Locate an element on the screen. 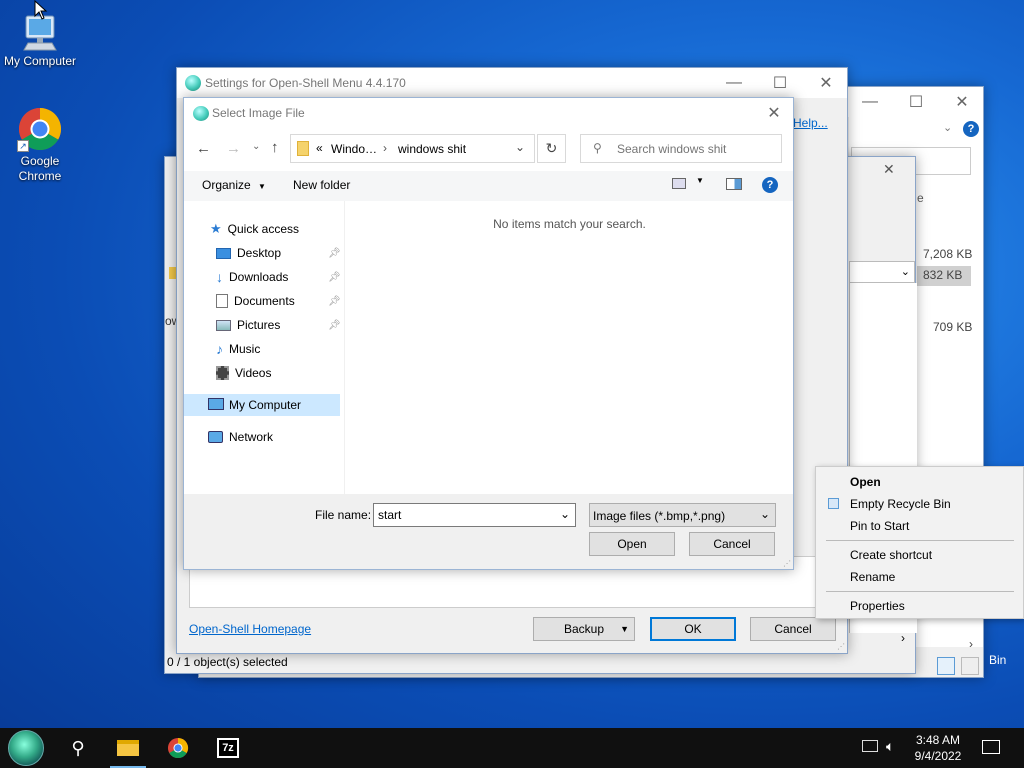 Image resolution: width=1024 pixels, height=768 pixels. nav-item-music: ♪ Music is located at coordinates (238, 349).